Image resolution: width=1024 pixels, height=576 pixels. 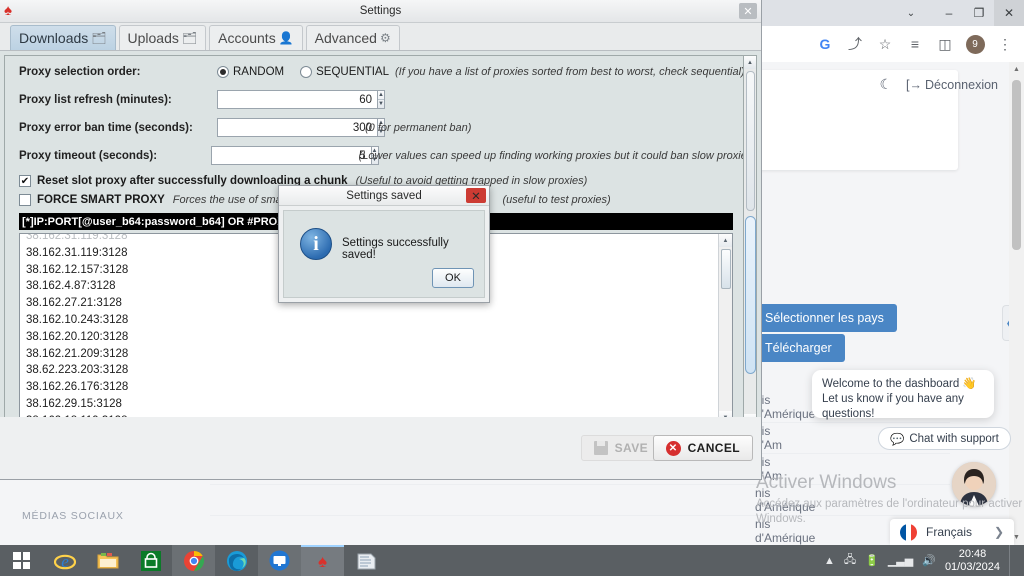 I want to click on tab-label: Uploads, so click(x=153, y=38).